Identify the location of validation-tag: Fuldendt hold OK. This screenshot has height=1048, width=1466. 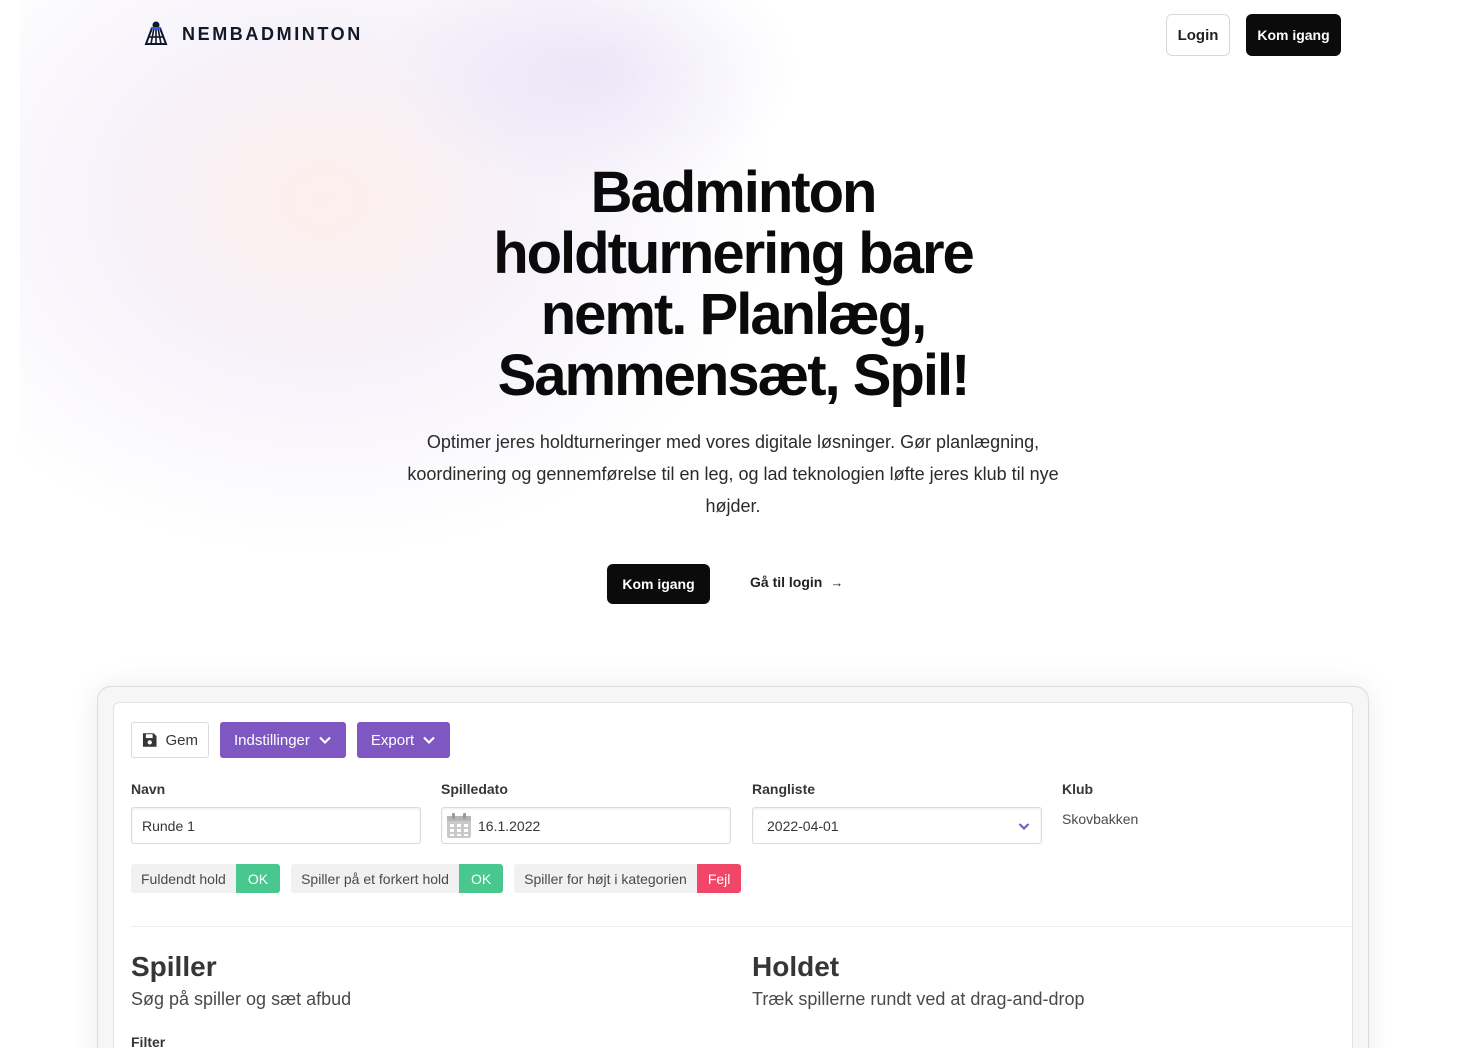
(206, 878).